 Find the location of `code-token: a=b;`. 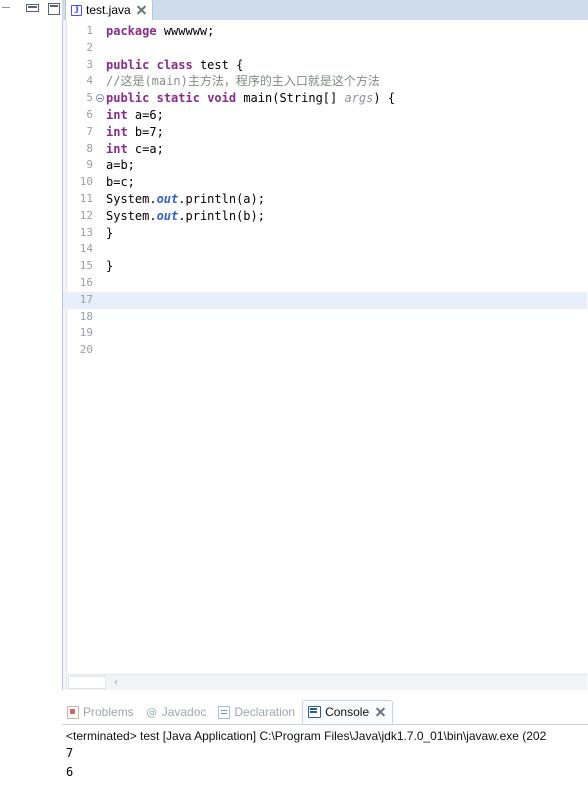

code-token: a=b; is located at coordinates (120, 165).